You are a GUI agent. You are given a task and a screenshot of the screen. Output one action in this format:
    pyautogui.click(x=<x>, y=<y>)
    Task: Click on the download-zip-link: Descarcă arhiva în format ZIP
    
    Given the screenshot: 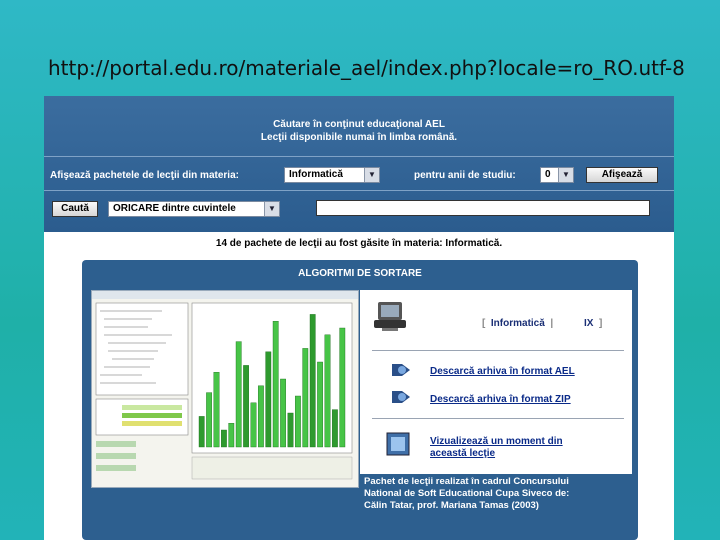 What is the action you would take?
    pyautogui.click(x=500, y=400)
    